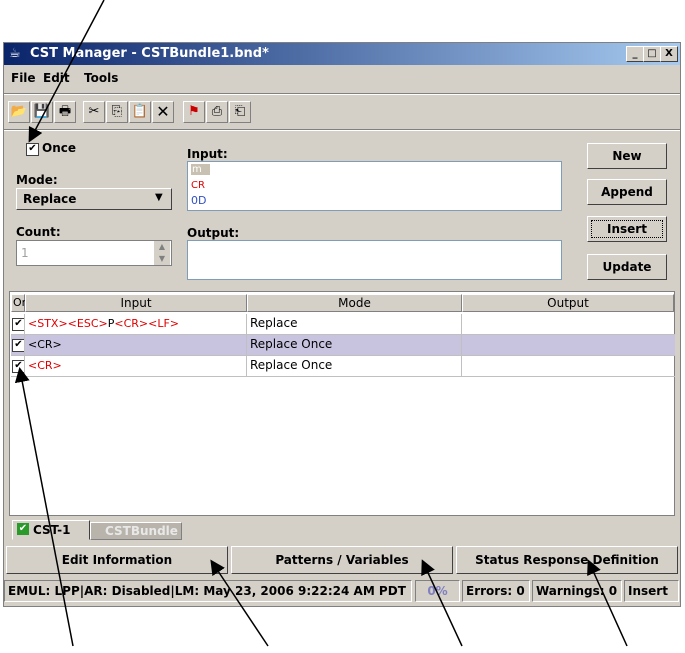 This screenshot has width=685, height=653. I want to click on annotation-arrow-status-resp, so click(607, 603).